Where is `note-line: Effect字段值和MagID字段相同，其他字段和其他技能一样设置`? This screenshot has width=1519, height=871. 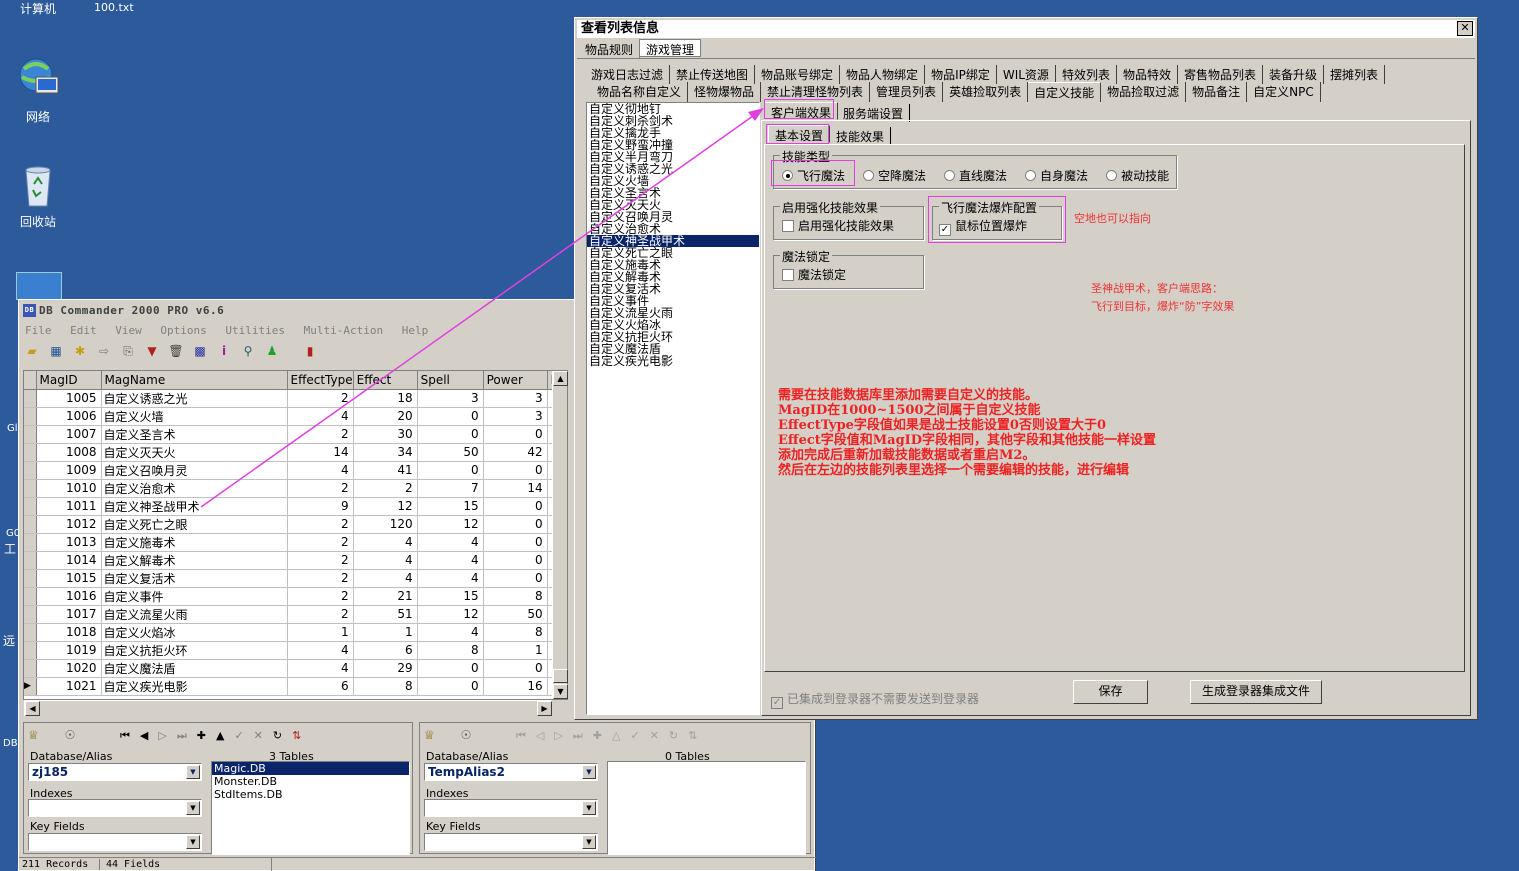 note-line: Effect字段值和MagID字段相同，其他字段和其他技能一样设置 is located at coordinates (967, 440).